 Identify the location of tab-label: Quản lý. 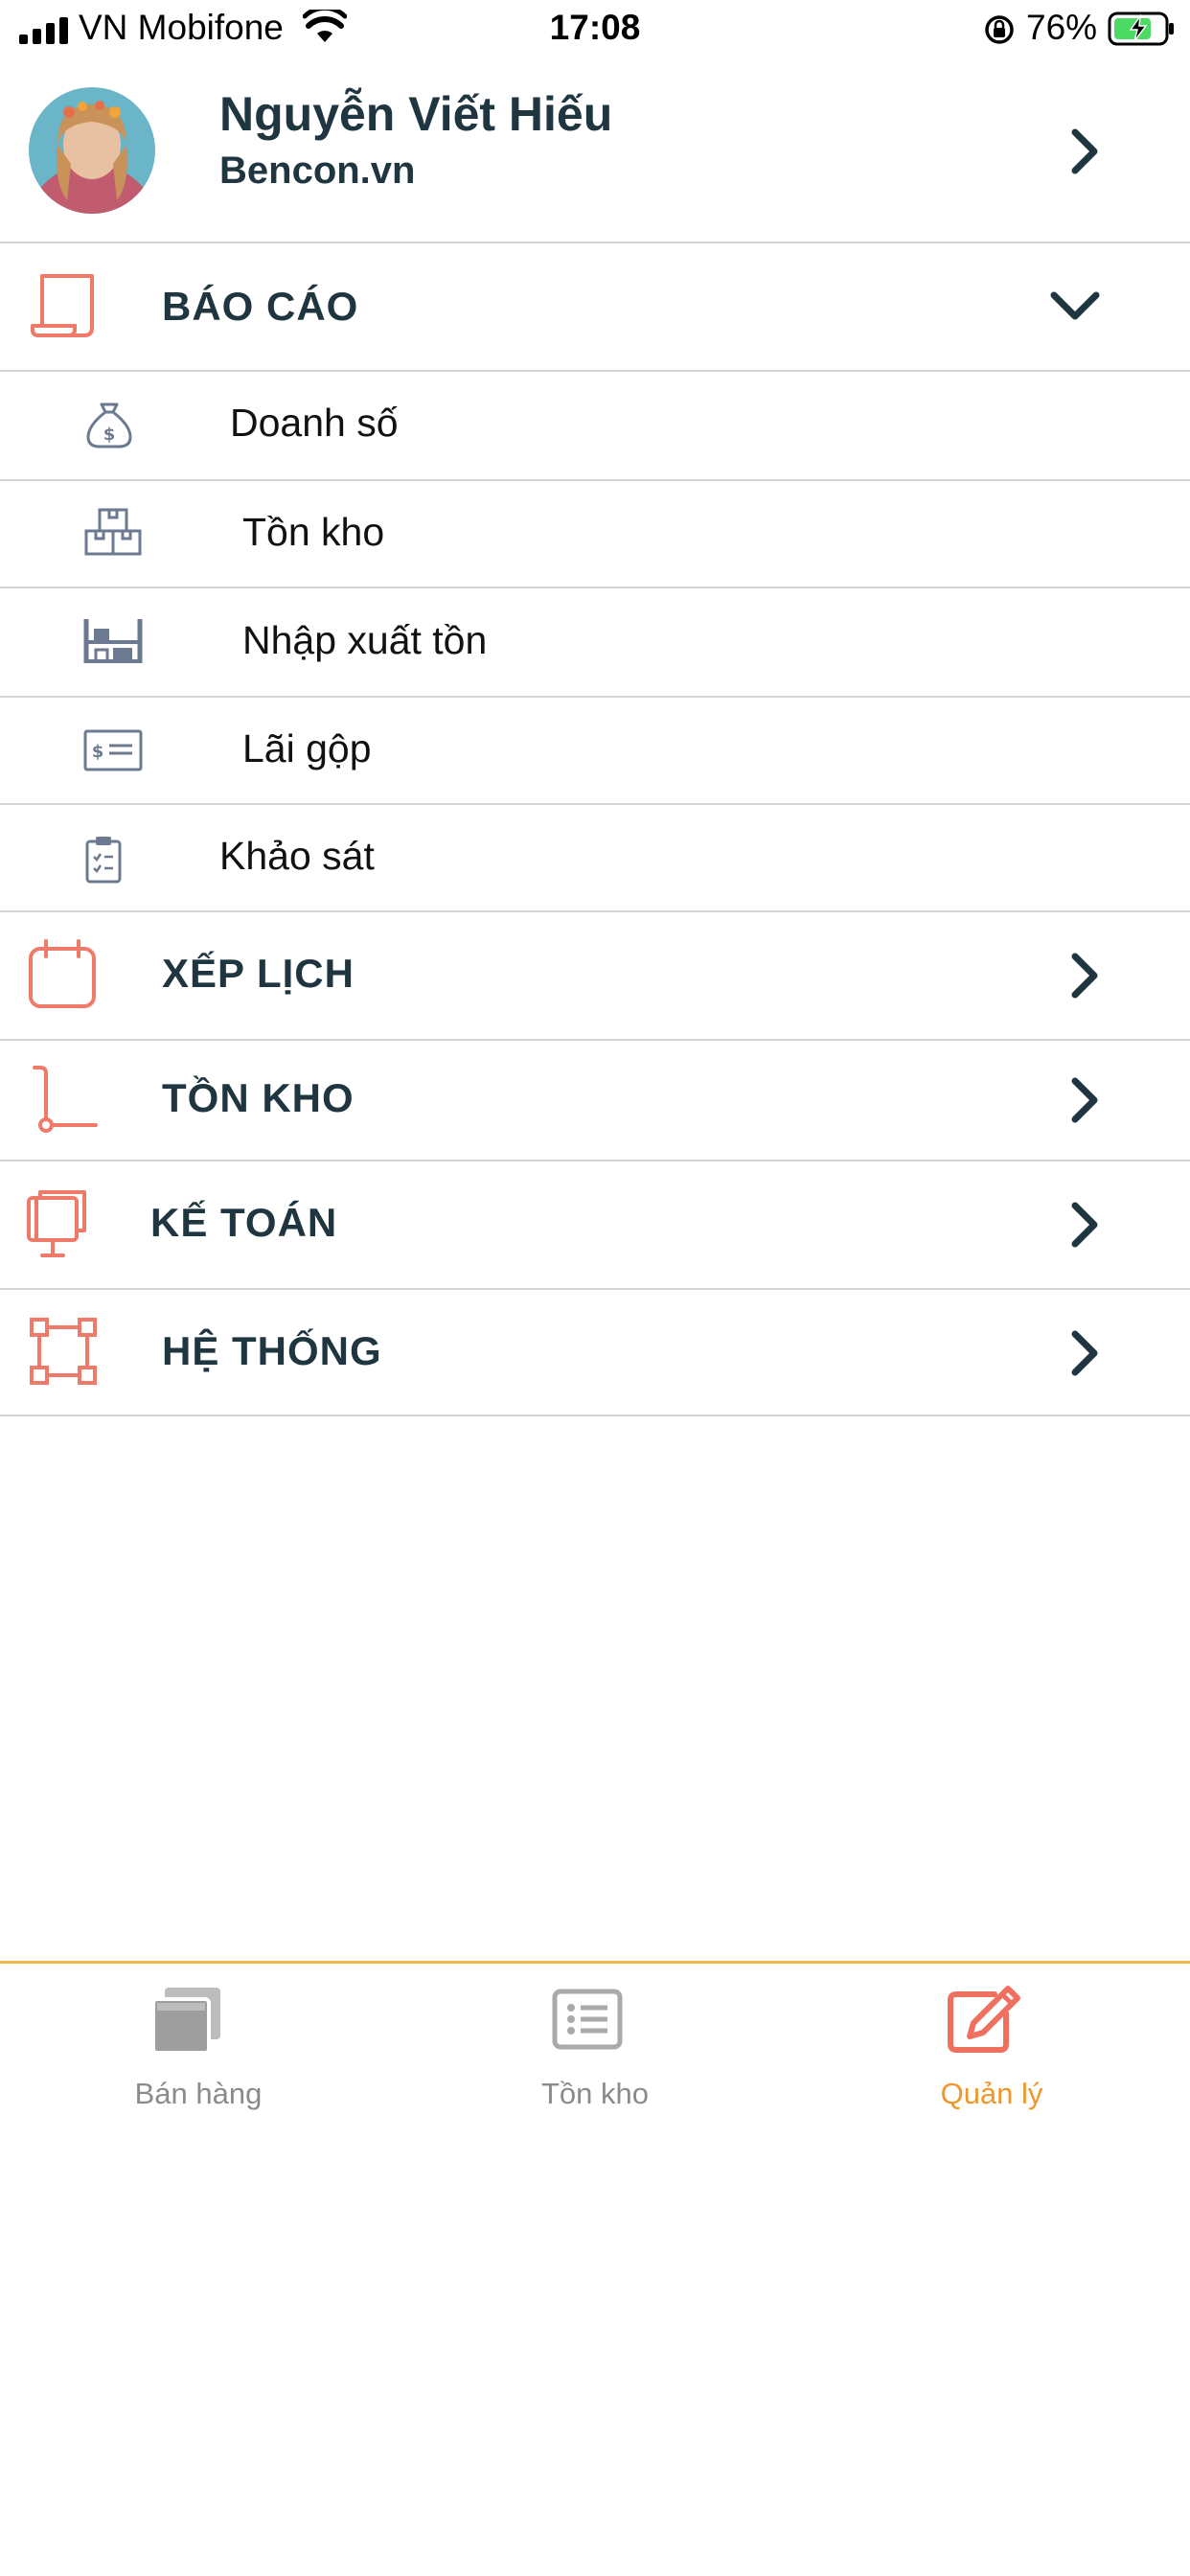
(991, 2093).